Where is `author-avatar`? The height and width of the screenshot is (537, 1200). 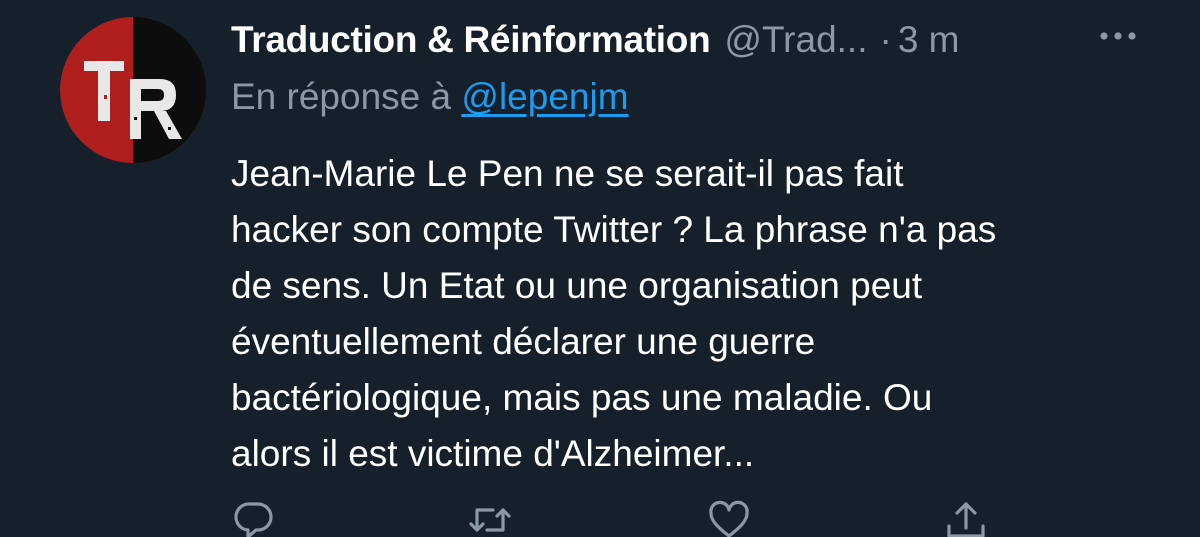 author-avatar is located at coordinates (133, 90).